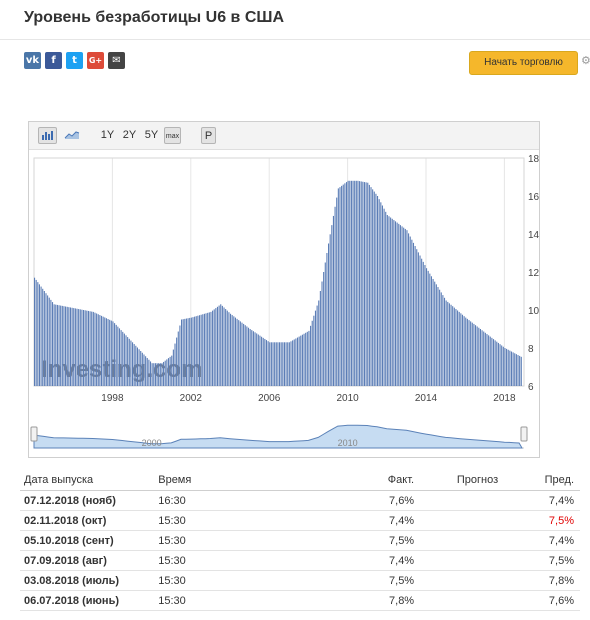  What do you see at coordinates (230, 480) in the screenshot?
I see `header-time: Время` at bounding box center [230, 480].